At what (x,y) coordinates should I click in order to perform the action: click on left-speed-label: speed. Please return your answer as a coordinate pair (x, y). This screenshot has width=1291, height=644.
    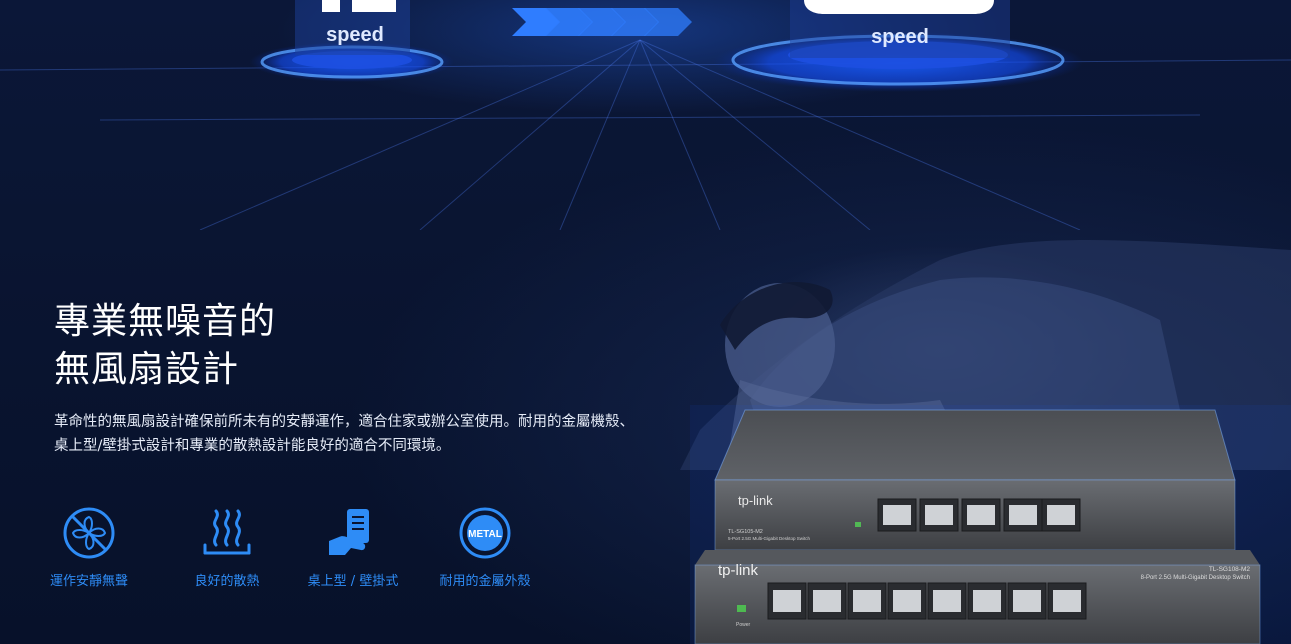
    Looking at the image, I should click on (355, 35).